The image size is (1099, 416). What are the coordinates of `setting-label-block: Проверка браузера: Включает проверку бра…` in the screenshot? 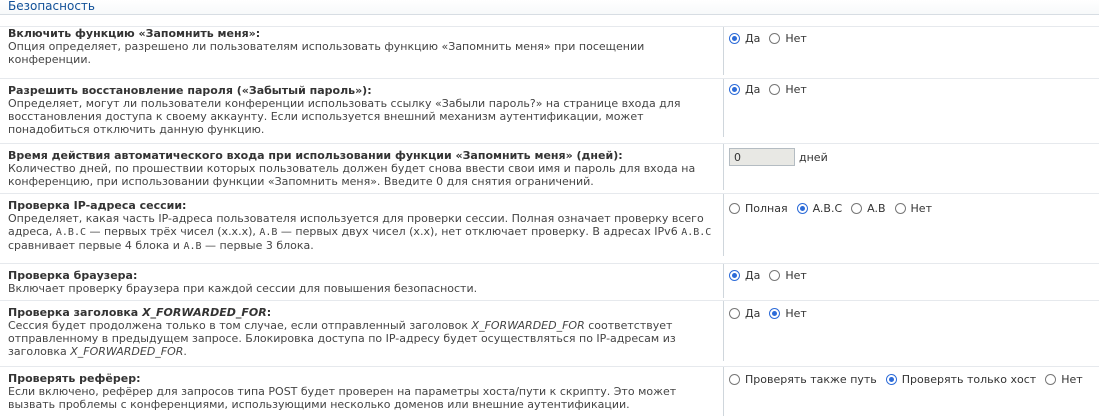 It's located at (366, 281).